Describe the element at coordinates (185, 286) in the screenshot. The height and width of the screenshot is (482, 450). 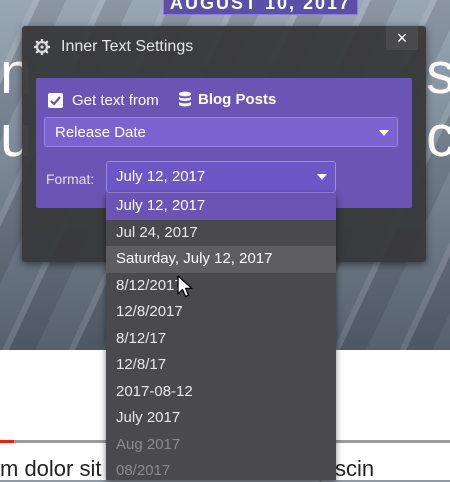
I see `mouse-cursor-icon` at that location.